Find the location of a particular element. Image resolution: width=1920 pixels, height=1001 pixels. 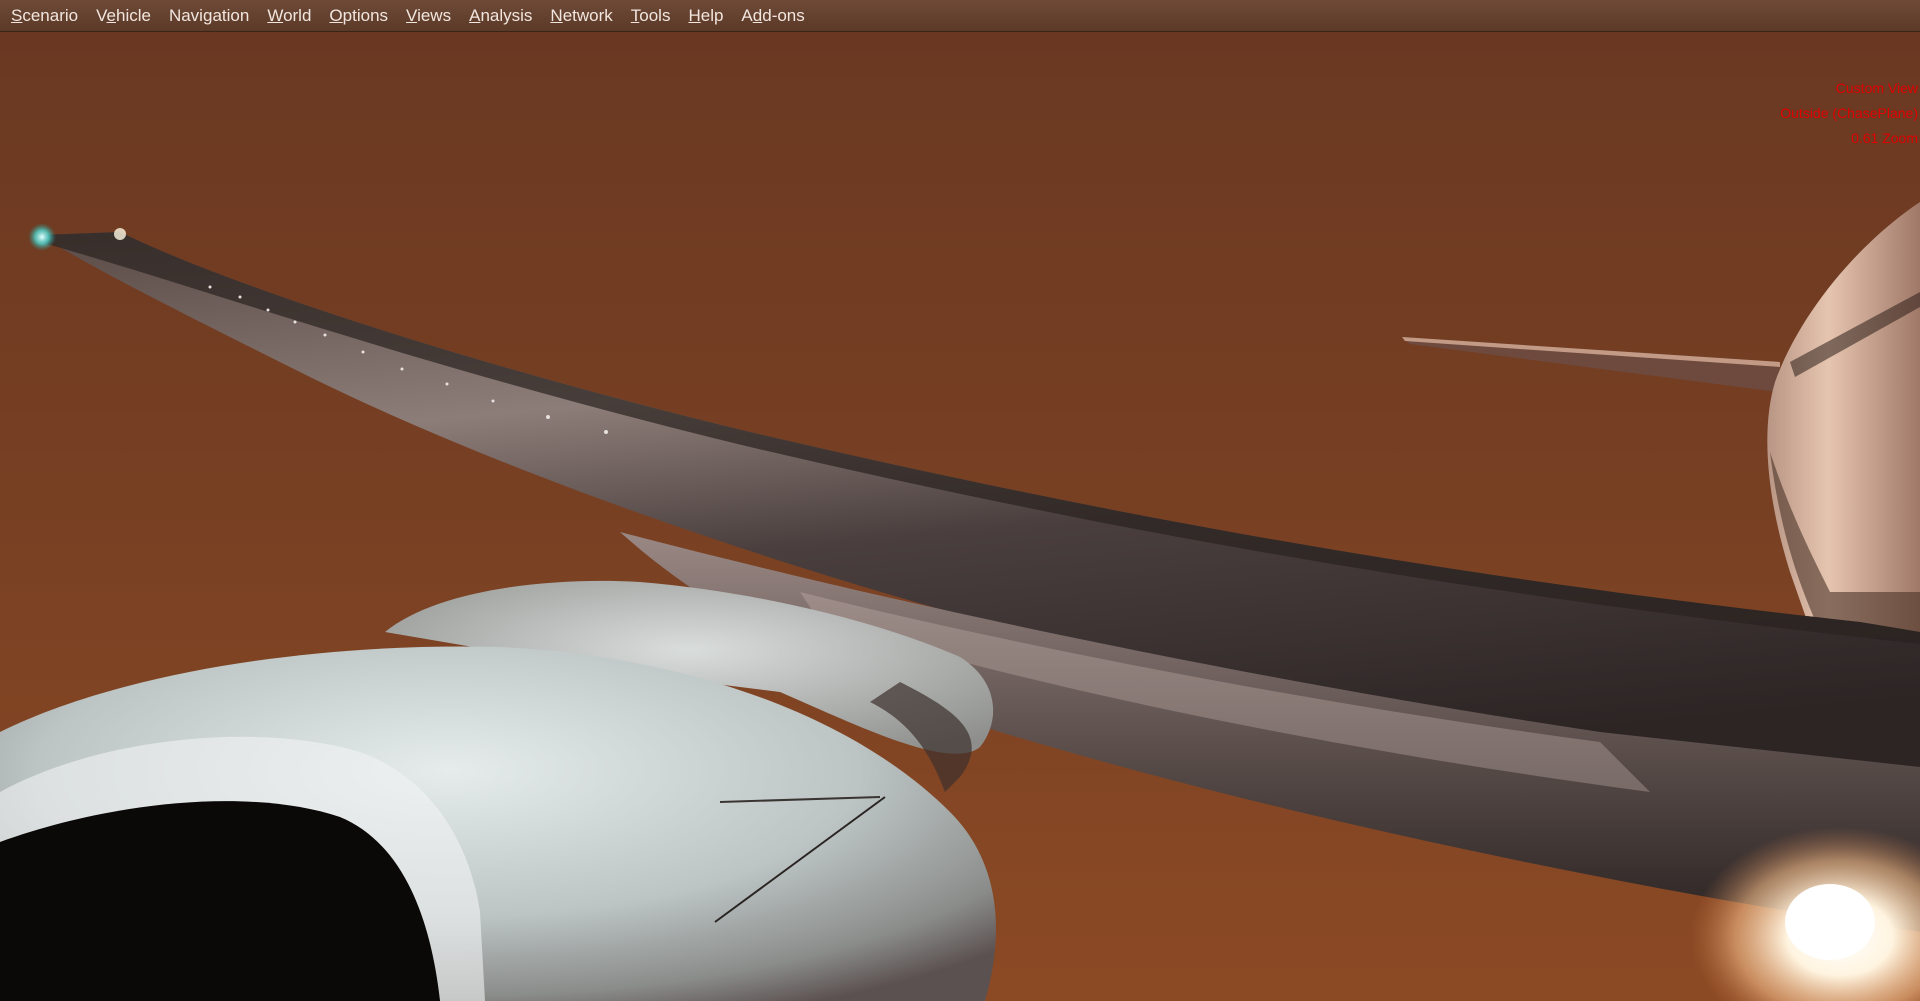

menu-help: Help is located at coordinates (705, 16).